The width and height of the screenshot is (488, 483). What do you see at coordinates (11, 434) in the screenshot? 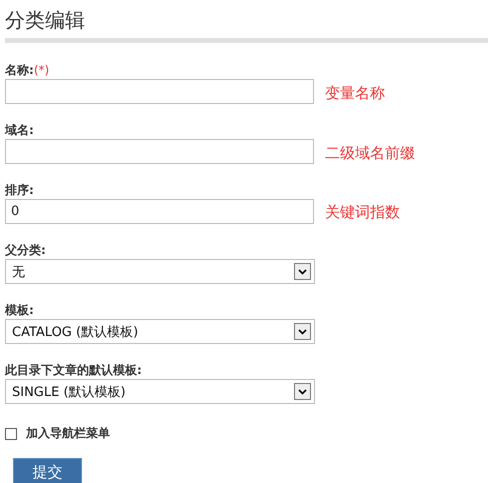
I see `checkbox` at bounding box center [11, 434].